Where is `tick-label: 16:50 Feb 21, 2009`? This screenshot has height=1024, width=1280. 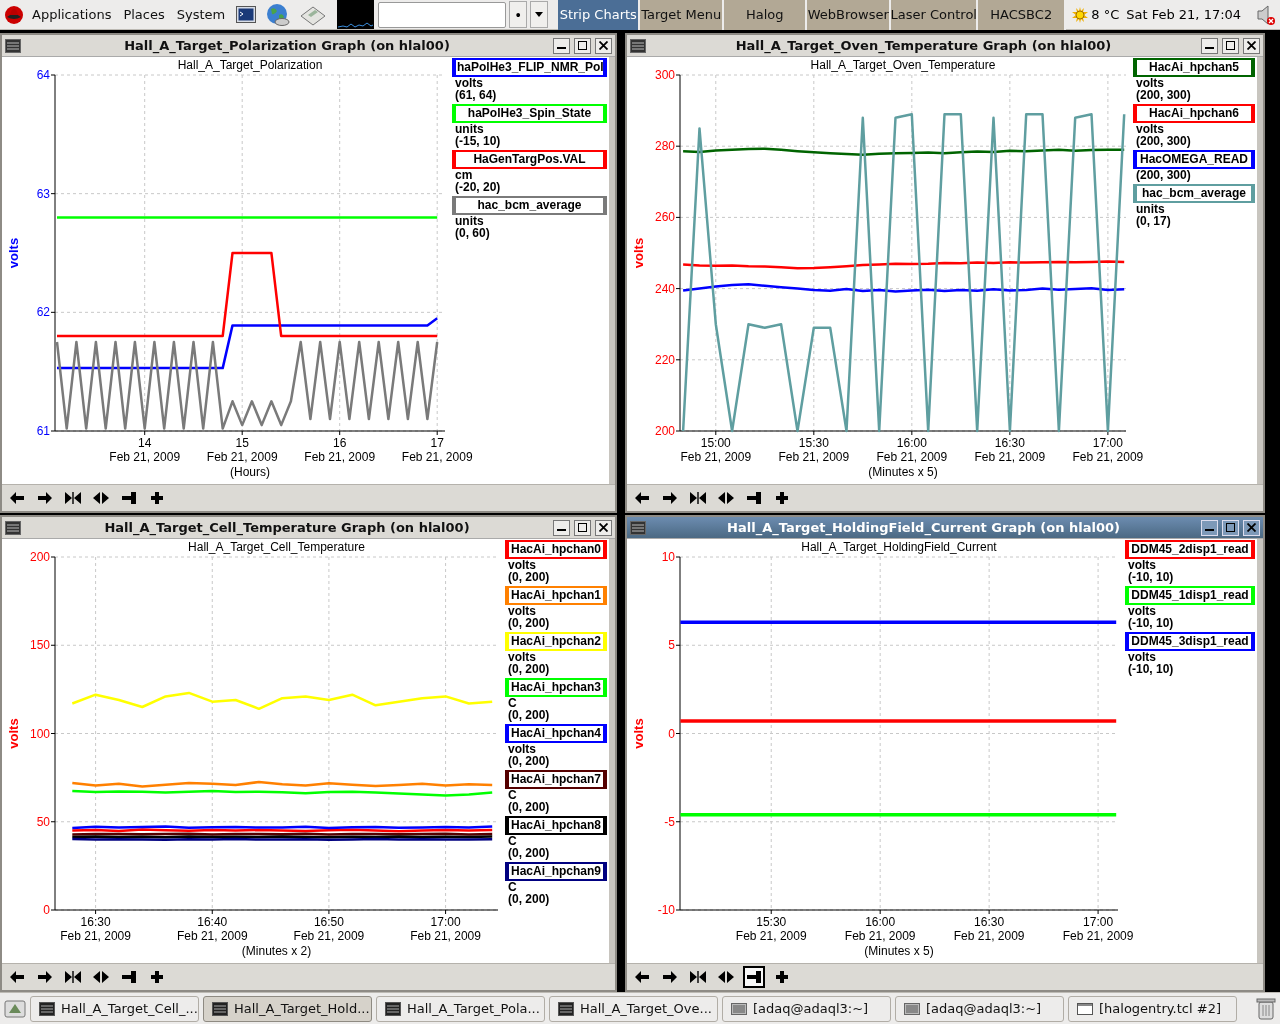 tick-label: 16:50 Feb 21, 2009 is located at coordinates (329, 929).